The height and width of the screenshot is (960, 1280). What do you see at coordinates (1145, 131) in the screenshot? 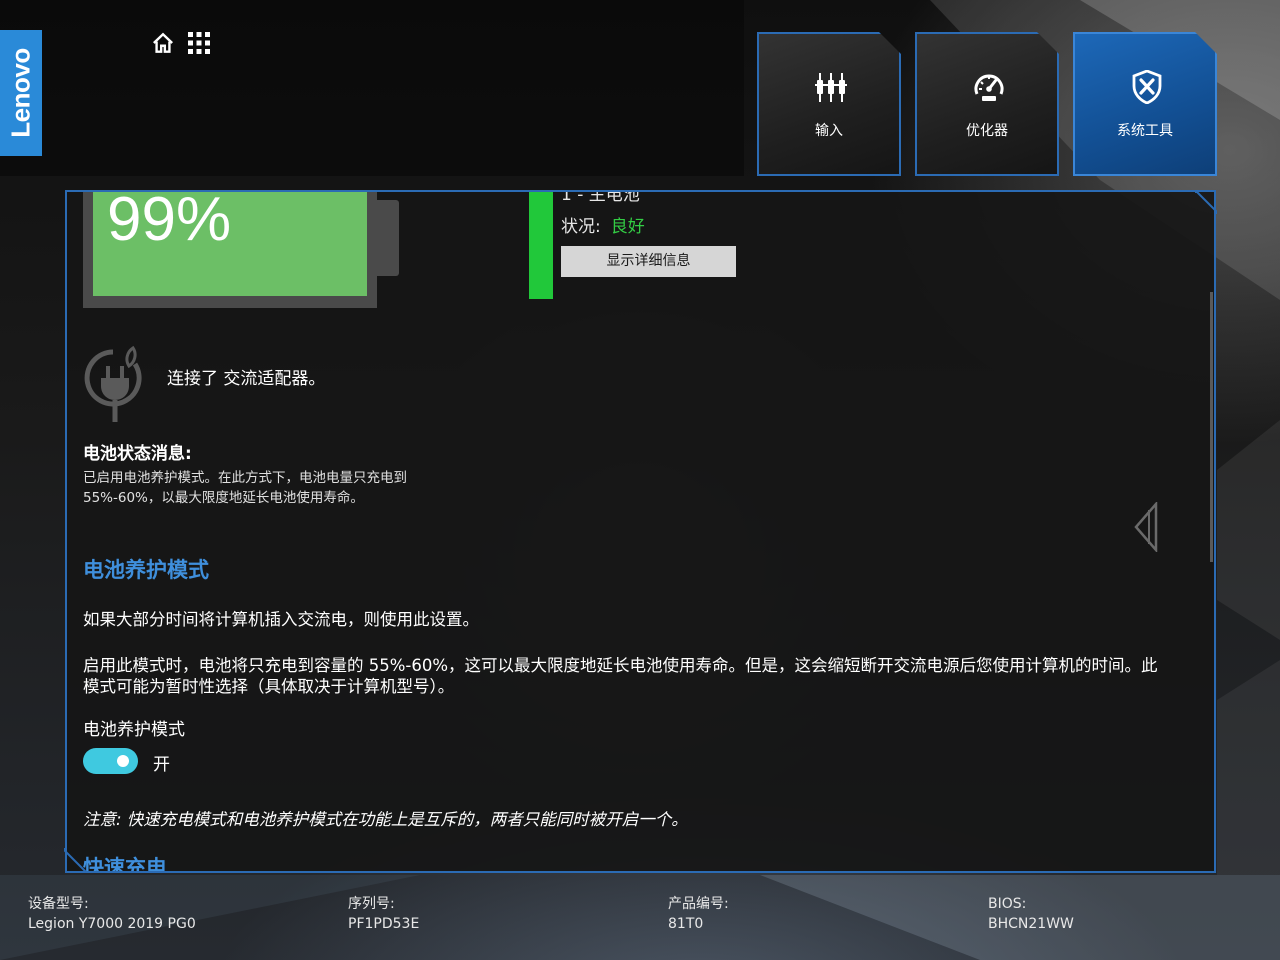
I see `tab-system-tools-label: 系统工具` at bounding box center [1145, 131].